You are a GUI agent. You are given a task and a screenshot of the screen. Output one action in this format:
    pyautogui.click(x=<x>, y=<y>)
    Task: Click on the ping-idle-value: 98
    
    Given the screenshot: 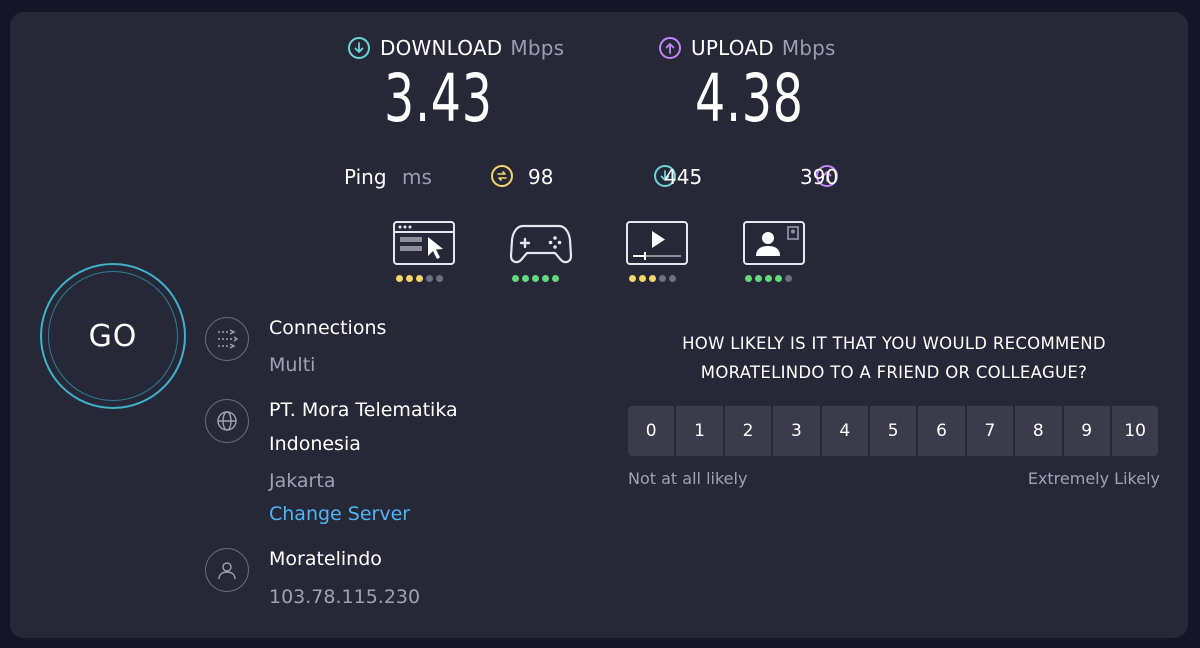 What is the action you would take?
    pyautogui.click(x=541, y=177)
    